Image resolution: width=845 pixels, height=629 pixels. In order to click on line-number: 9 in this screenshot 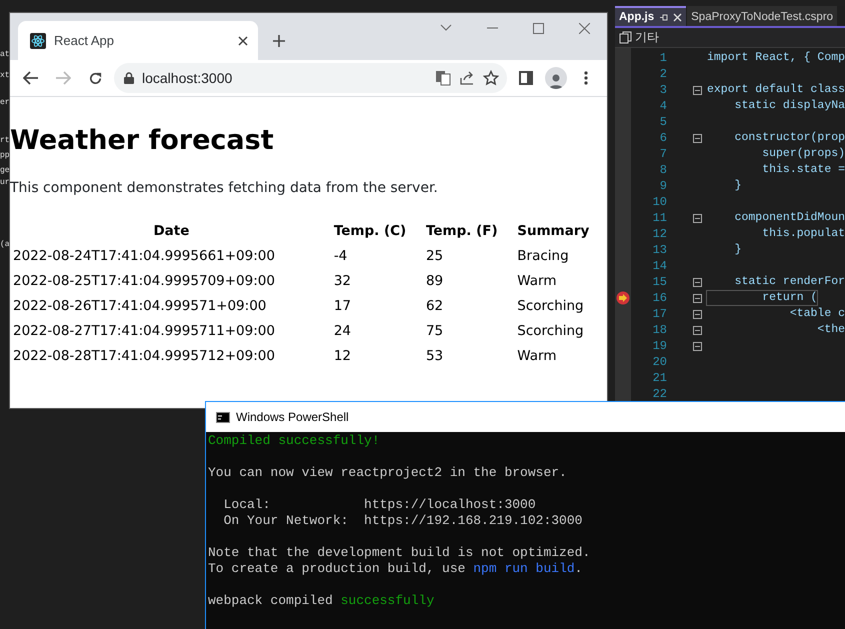, I will do `click(662, 186)`.